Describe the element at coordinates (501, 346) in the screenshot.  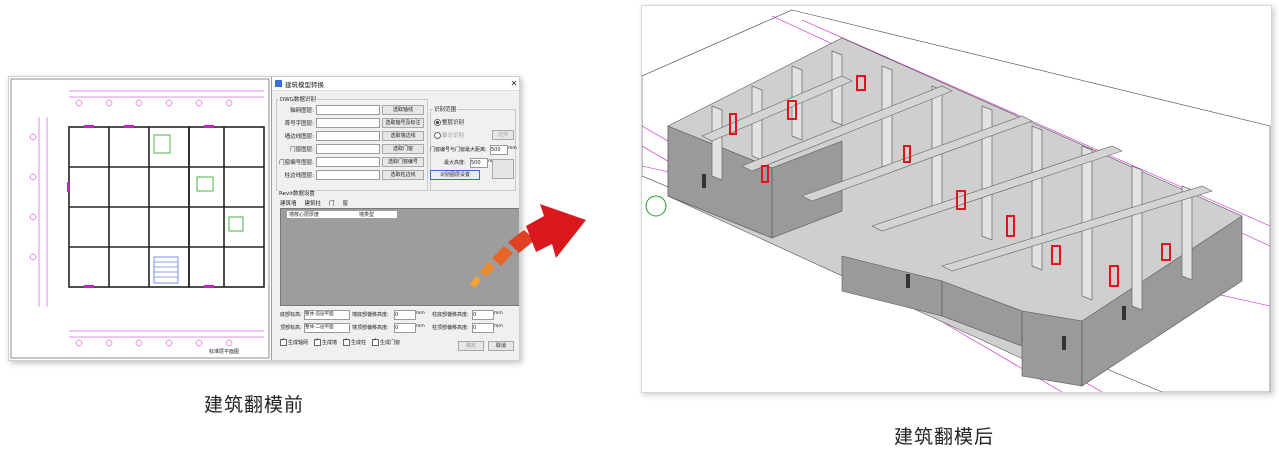
I see `cancel-button: 取消` at that location.